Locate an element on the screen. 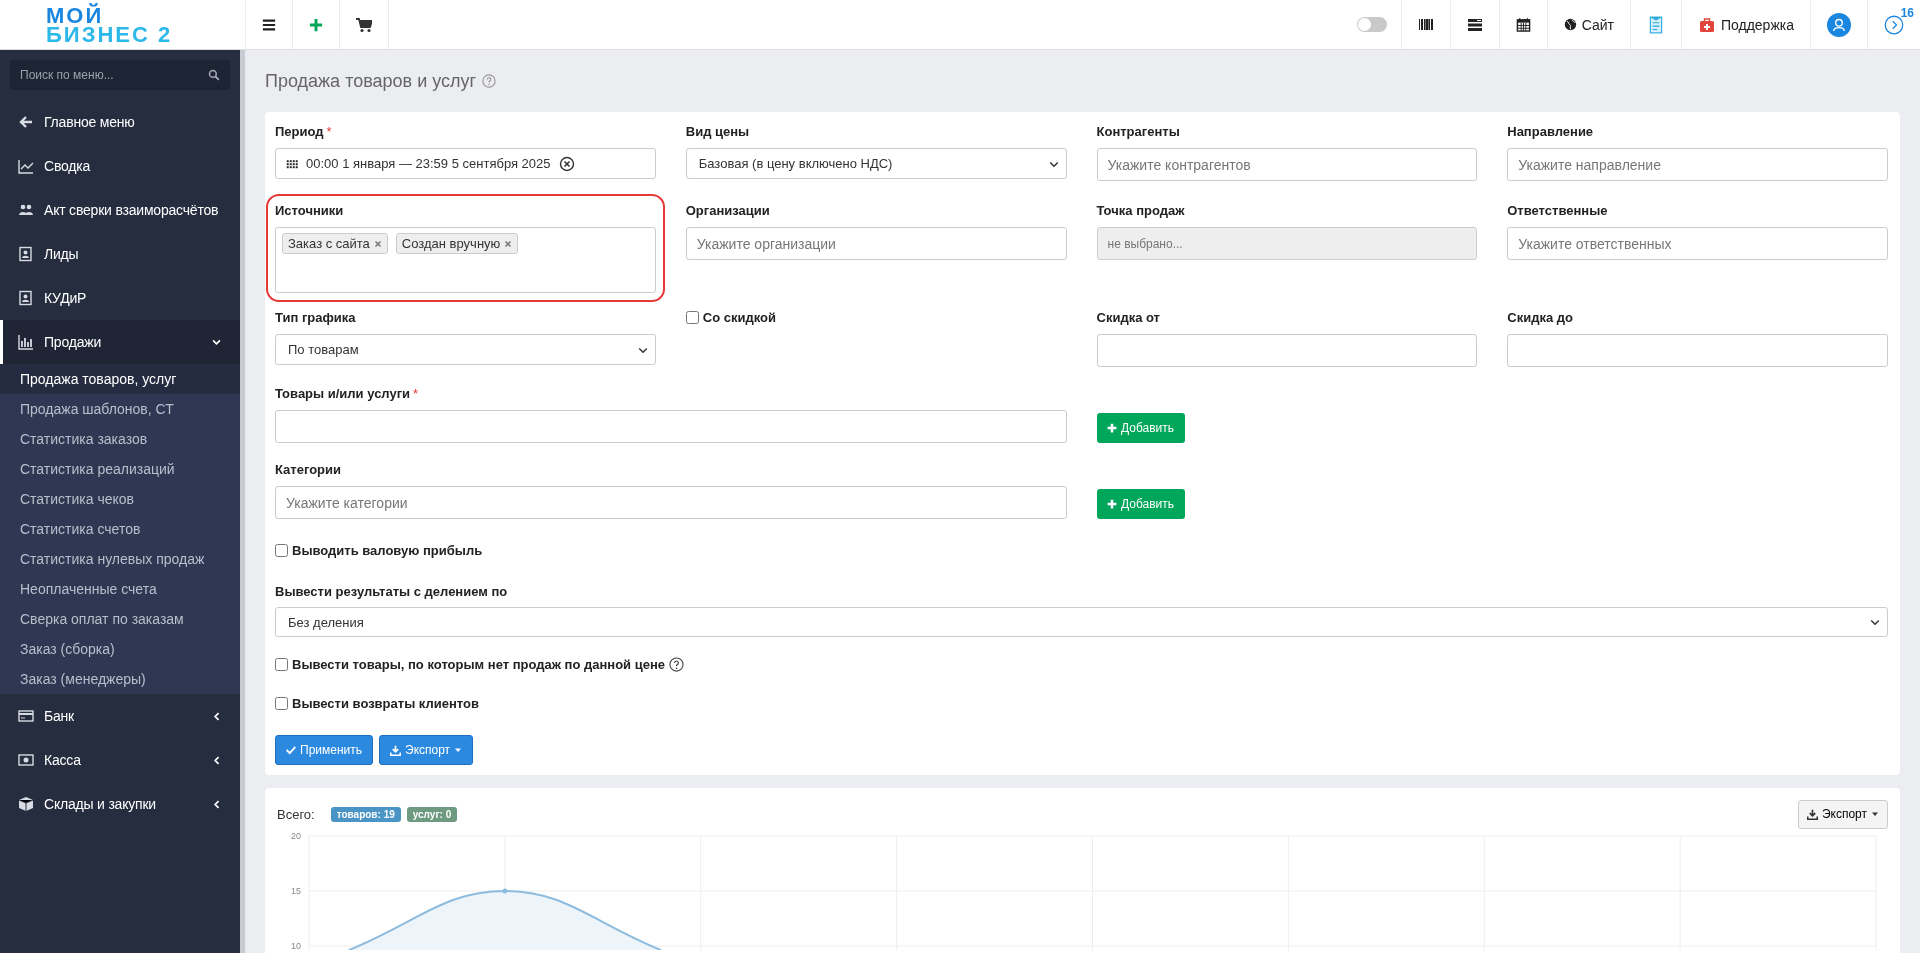  submenu-item: Продажа товаров, услуг is located at coordinates (120, 379).